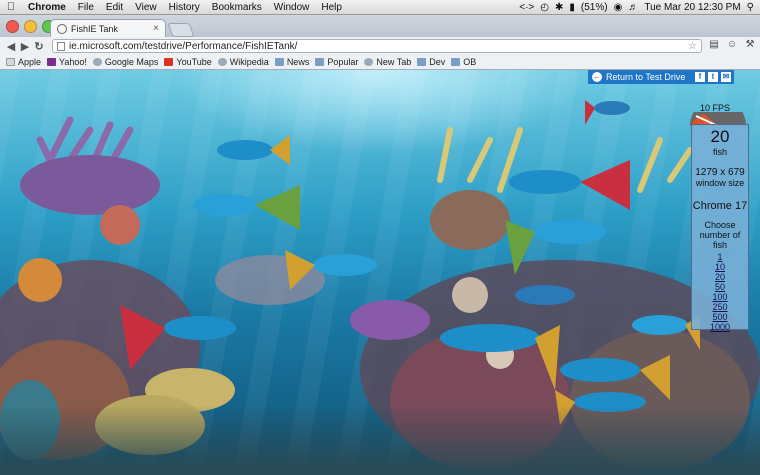 The image size is (760, 475). I want to click on reload-icon: ↻, so click(39, 46).